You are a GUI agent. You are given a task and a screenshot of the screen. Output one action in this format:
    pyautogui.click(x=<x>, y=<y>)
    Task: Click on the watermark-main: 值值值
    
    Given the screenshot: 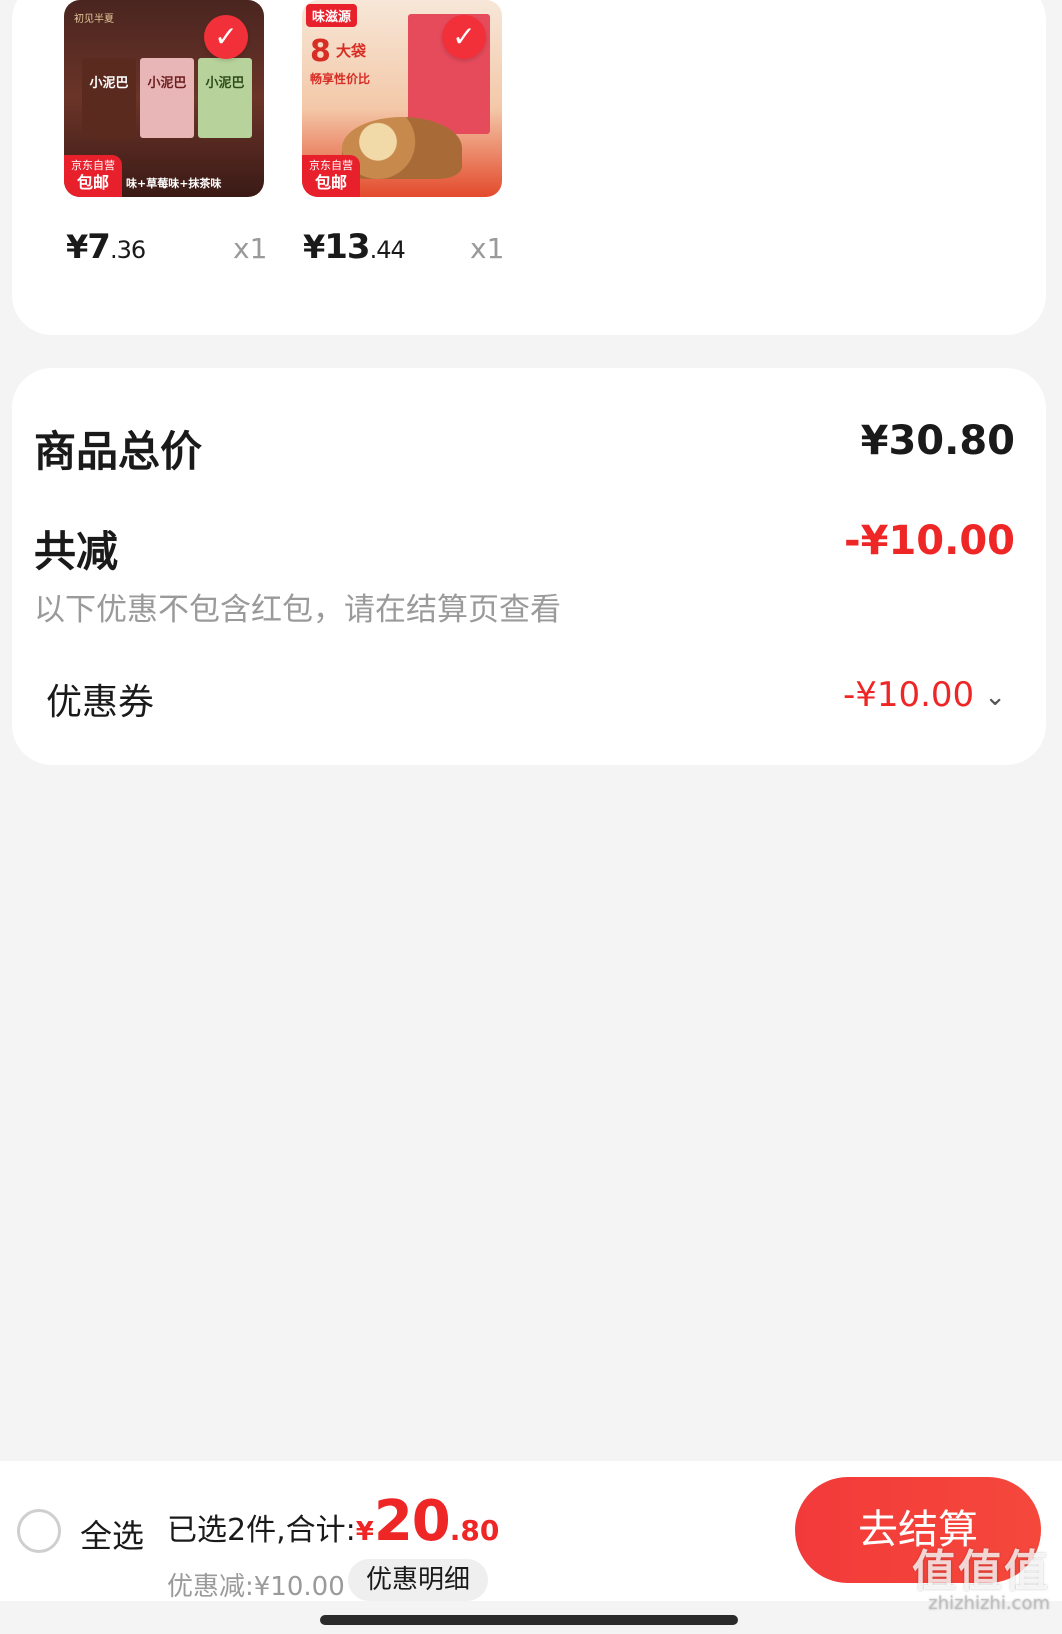 What is the action you would take?
    pyautogui.click(x=981, y=1571)
    